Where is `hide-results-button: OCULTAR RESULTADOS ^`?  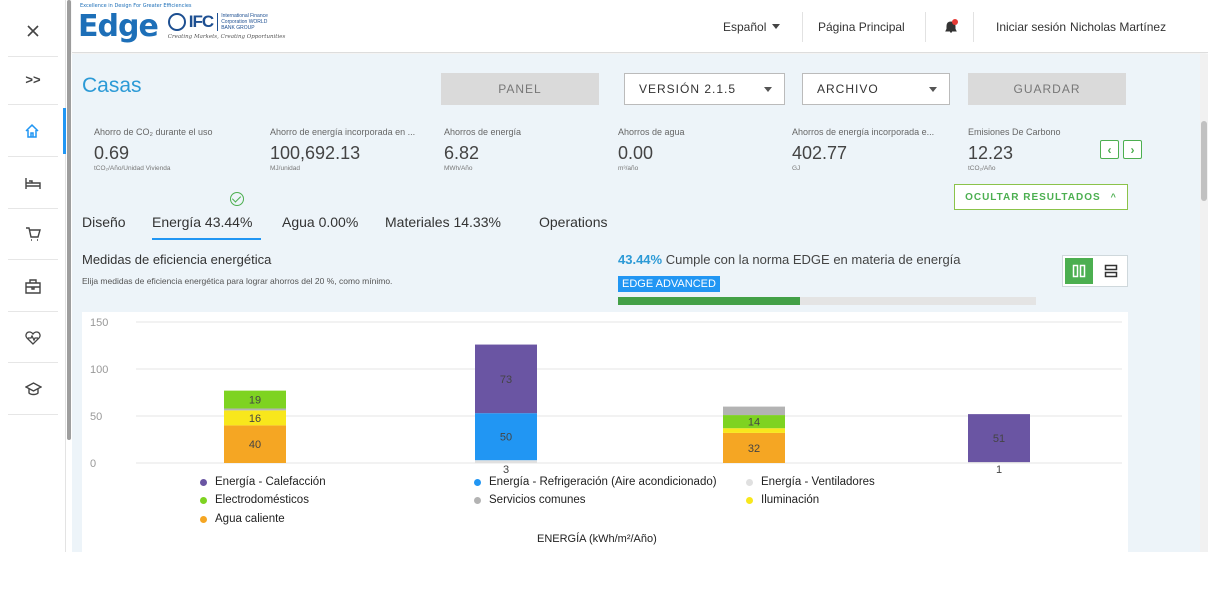 hide-results-button: OCULTAR RESULTADOS ^ is located at coordinates (1041, 197).